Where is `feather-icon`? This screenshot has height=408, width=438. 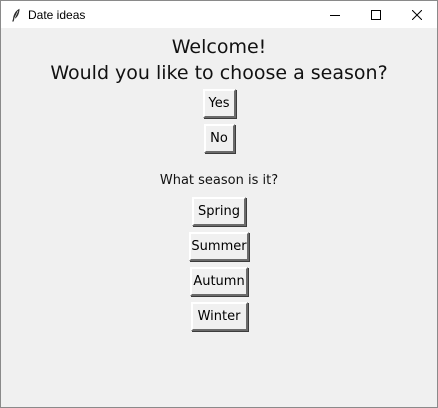 feather-icon is located at coordinates (16, 15).